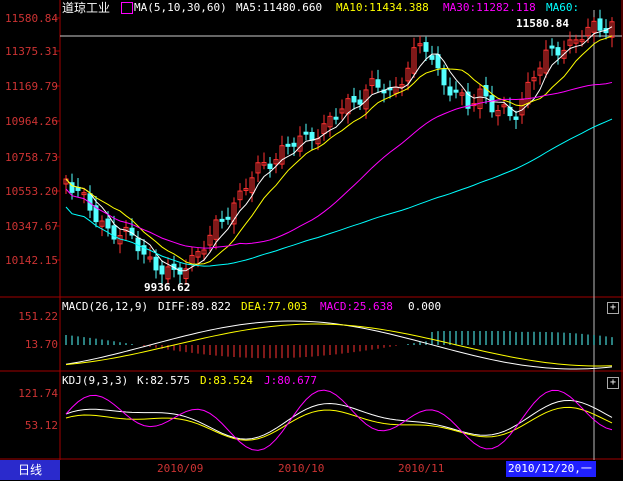 Image resolution: width=623 pixels, height=481 pixels. Describe the element at coordinates (38, 393) in the screenshot. I see `kdj-tick: 121.74` at that location.